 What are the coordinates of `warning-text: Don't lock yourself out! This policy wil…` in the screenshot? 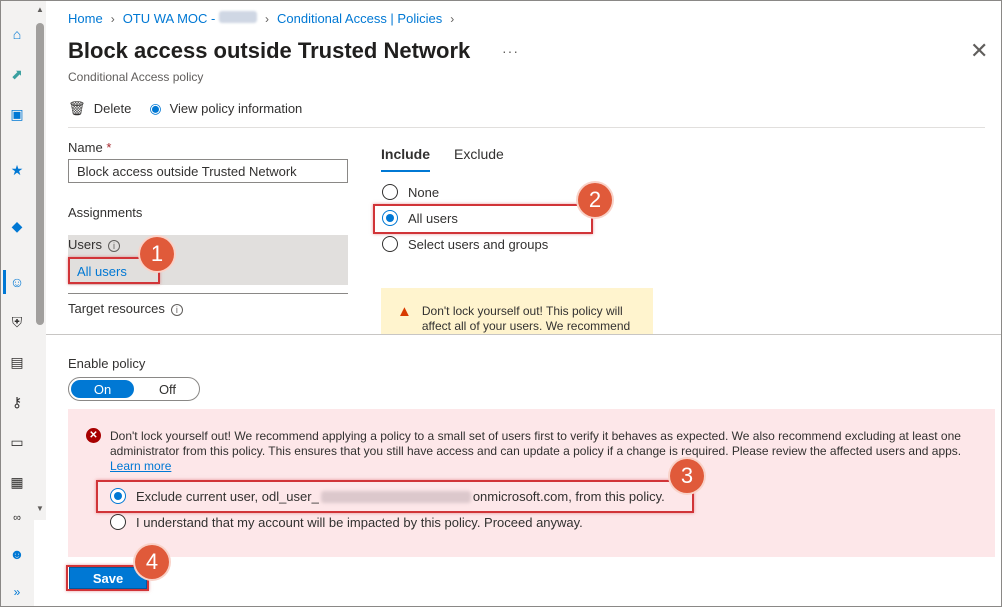 It's located at (526, 318).